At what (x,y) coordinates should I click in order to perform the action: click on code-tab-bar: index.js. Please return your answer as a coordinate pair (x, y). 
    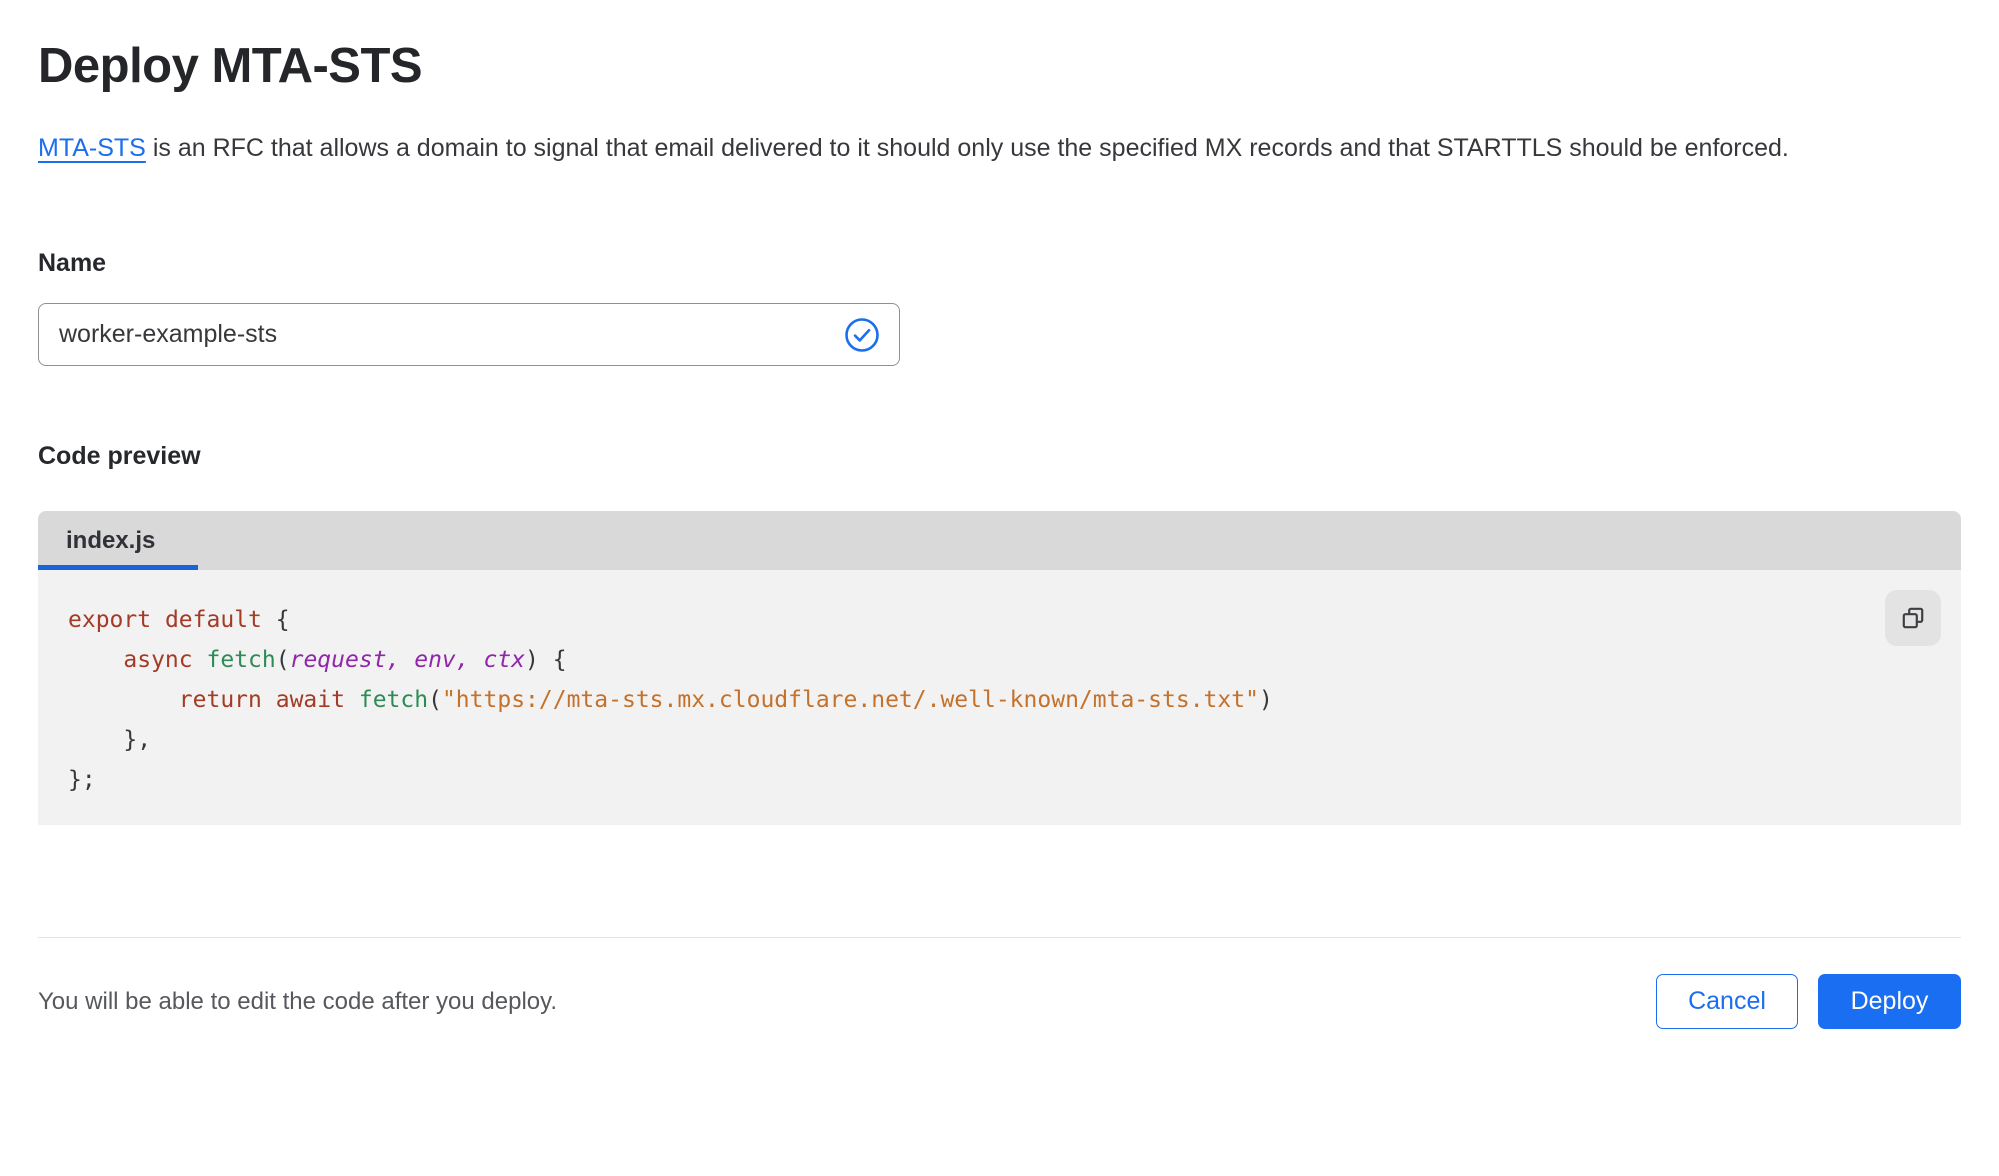
    Looking at the image, I should click on (999, 540).